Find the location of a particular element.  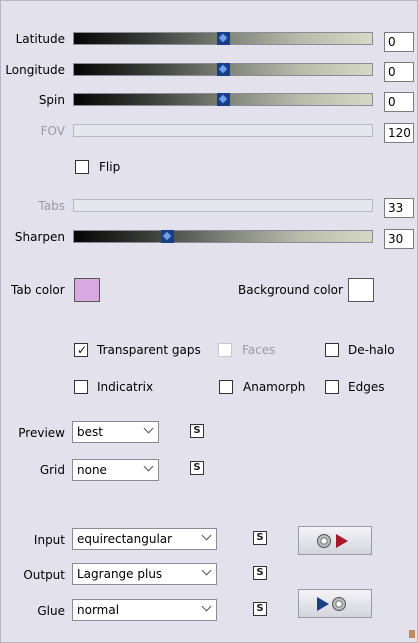

spin-slider-thumb is located at coordinates (223, 99).